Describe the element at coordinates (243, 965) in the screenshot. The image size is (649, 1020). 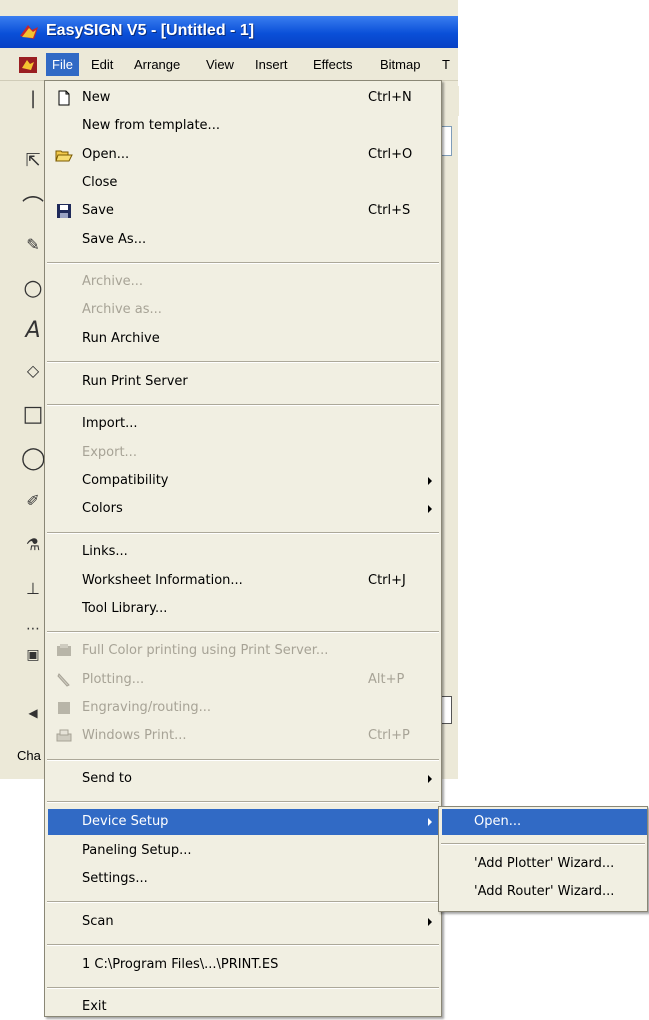
I see `menu-item-recent-file-1: 1 C:\Program Files\...\PRINT.ES` at that location.